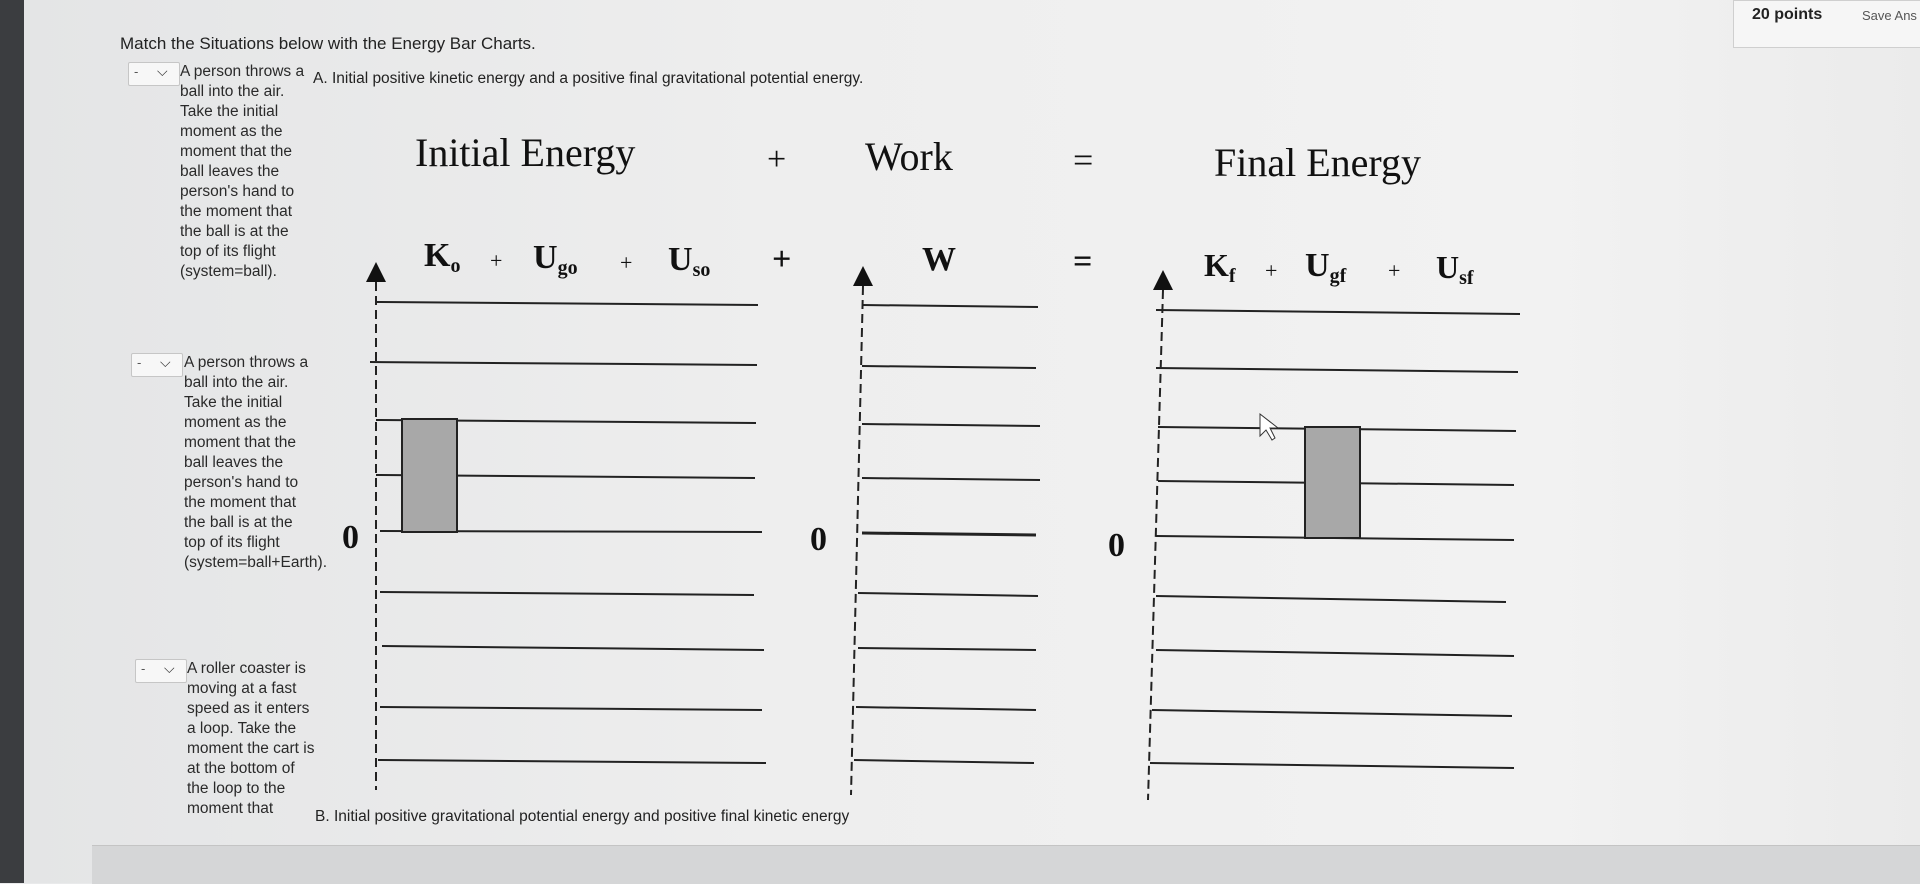  I want to click on term-plus: +, so click(781, 259).